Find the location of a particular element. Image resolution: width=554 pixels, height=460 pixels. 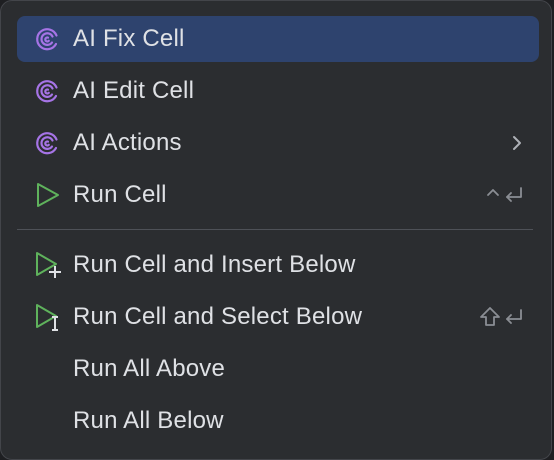

menu-item-label: Run All Above is located at coordinates (149, 368).